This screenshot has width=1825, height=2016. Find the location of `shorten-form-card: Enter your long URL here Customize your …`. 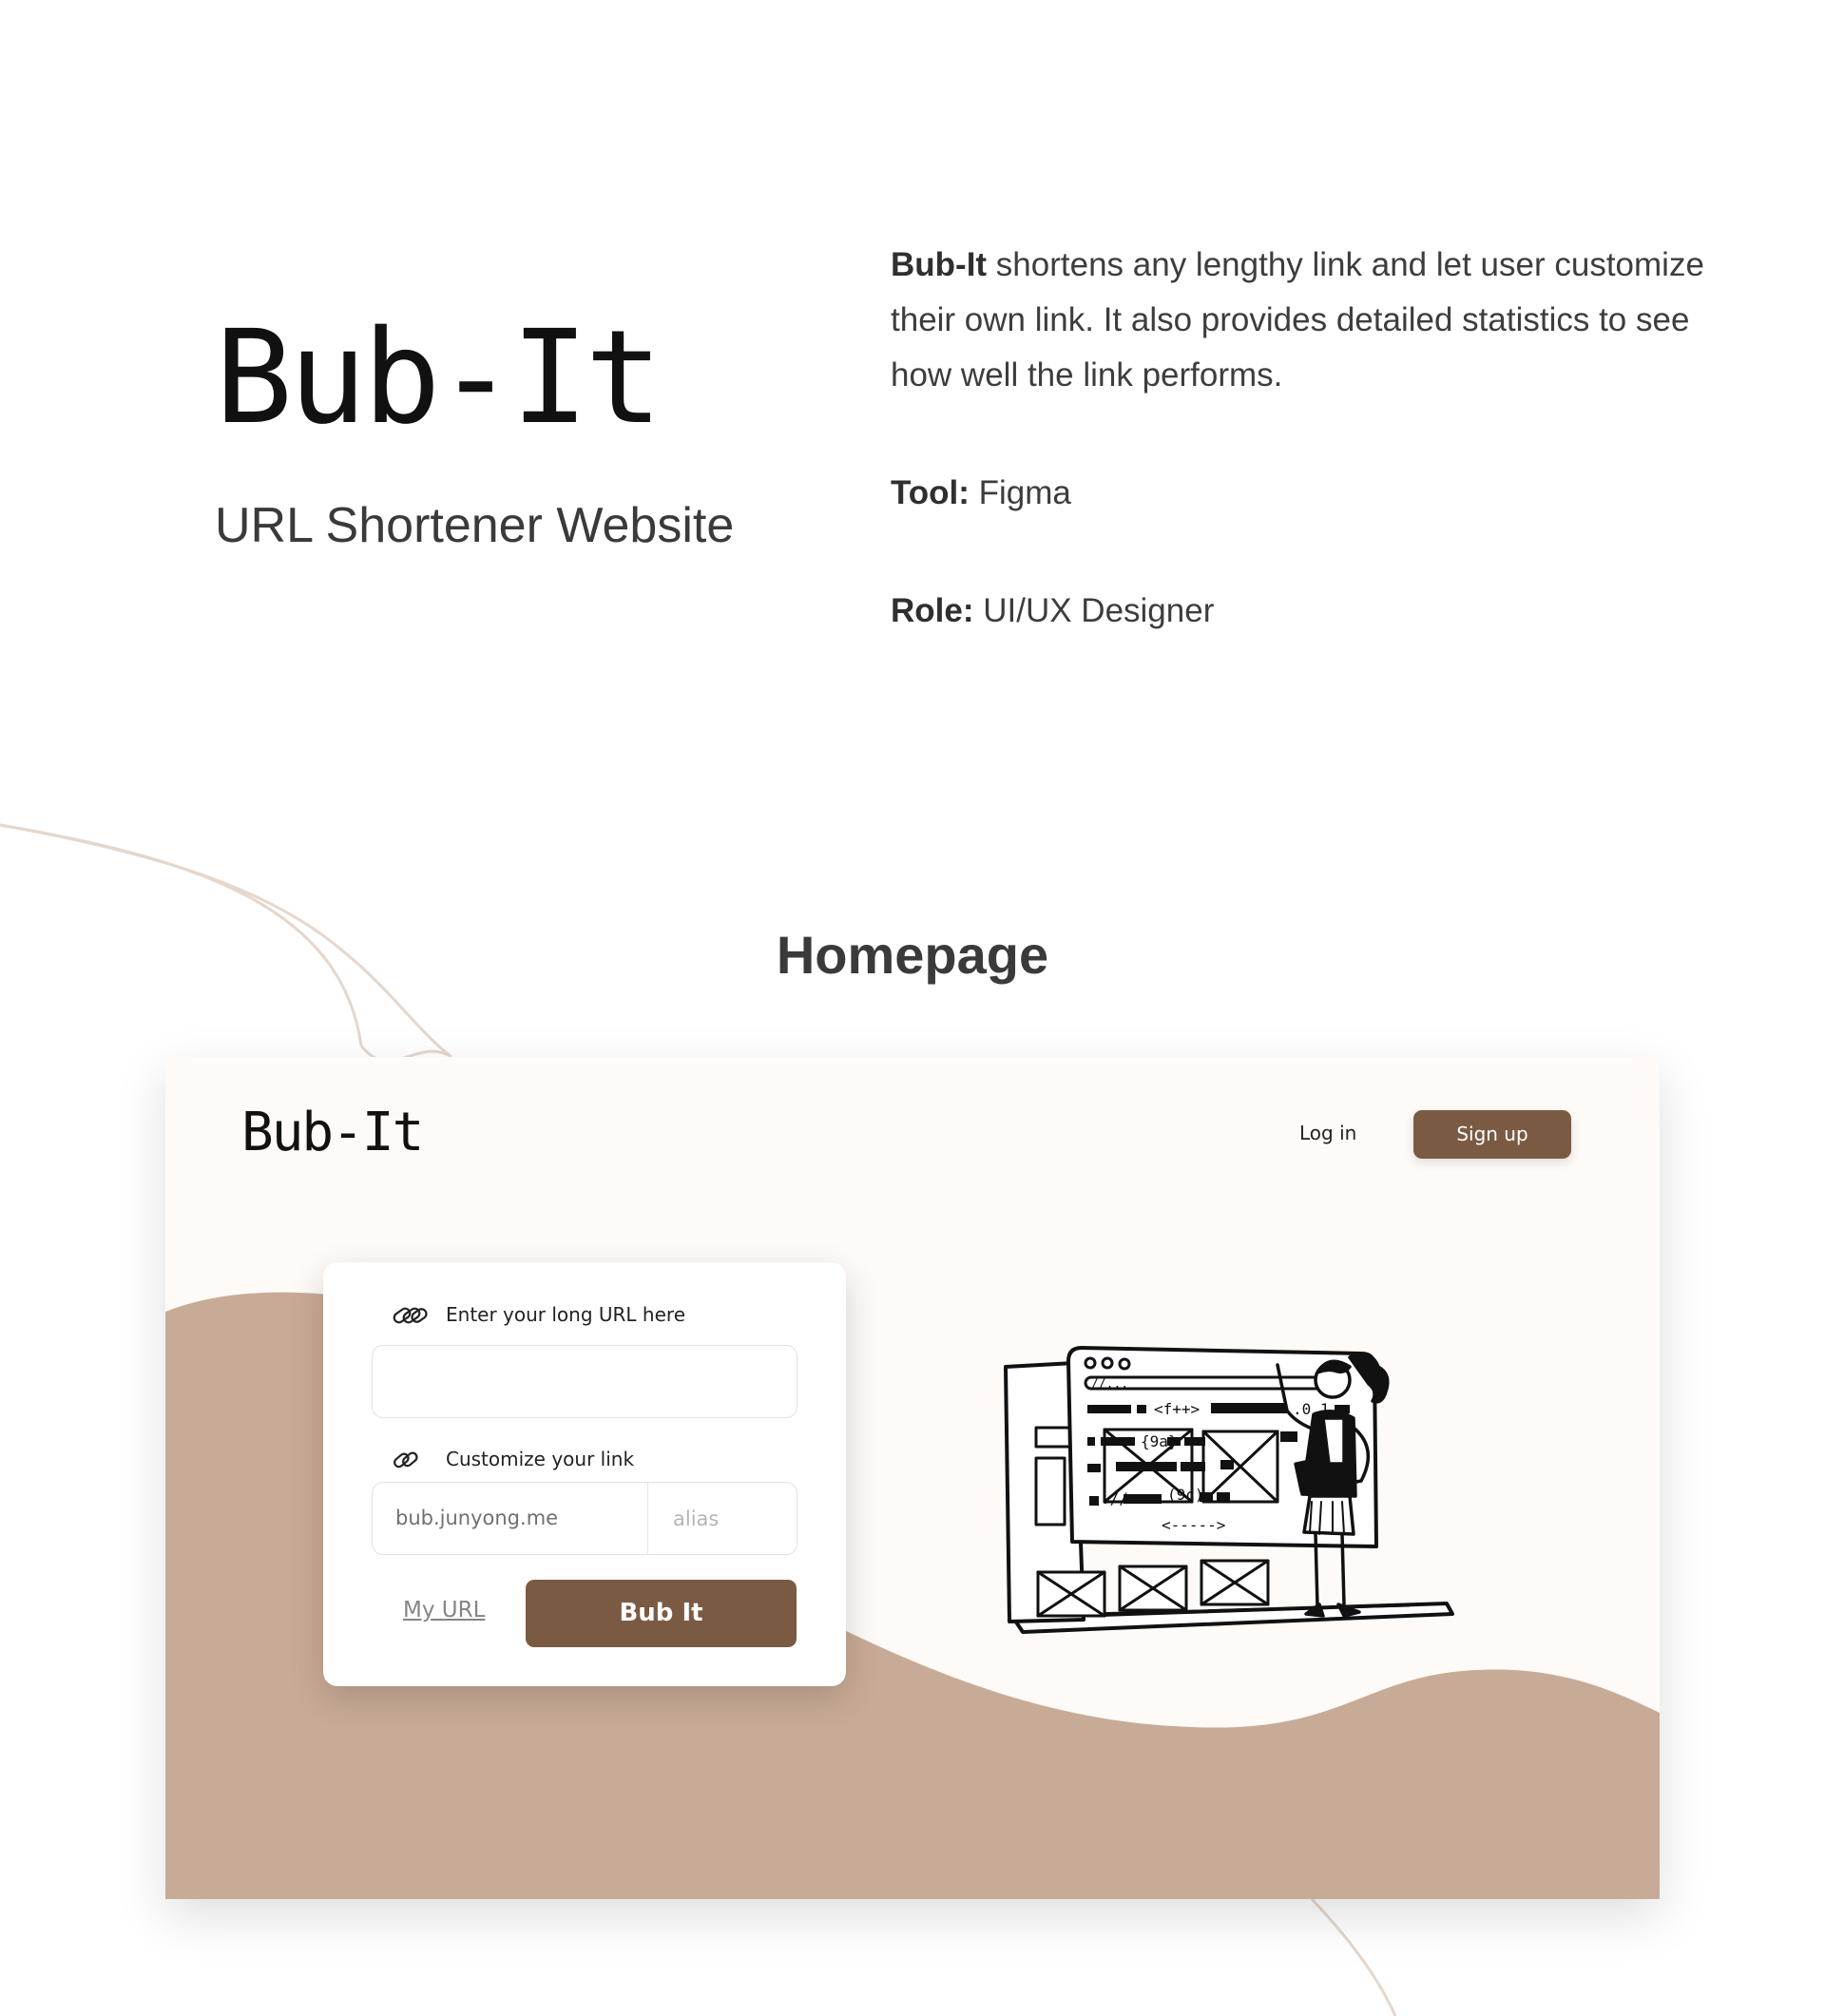

shorten-form-card: Enter your long URL here Customize your … is located at coordinates (584, 1474).